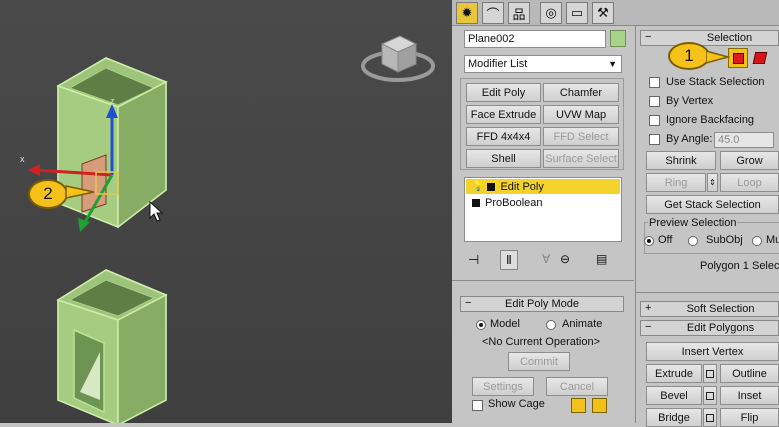  Describe the element at coordinates (712, 204) in the screenshot. I see `get-stack-selection-button: Get Stack Selection` at that location.